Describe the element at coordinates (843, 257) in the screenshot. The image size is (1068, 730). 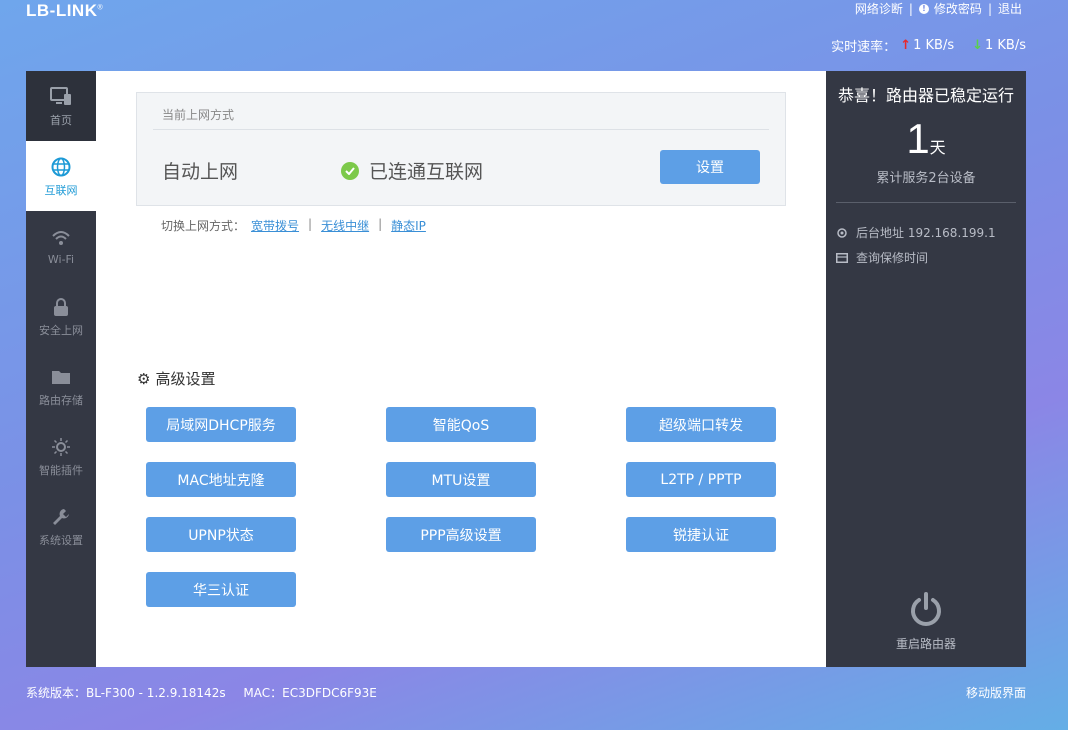
I see `card-icon` at that location.